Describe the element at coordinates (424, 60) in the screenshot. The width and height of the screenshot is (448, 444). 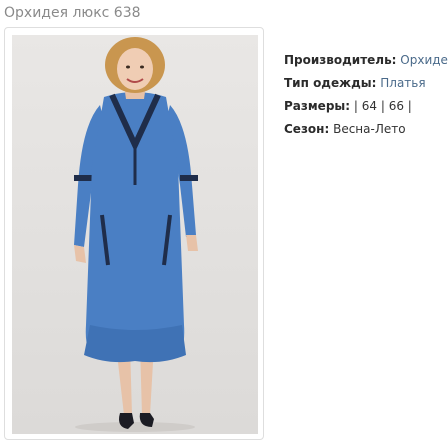
I see `spec-manufacturer-link: Орхидея` at that location.